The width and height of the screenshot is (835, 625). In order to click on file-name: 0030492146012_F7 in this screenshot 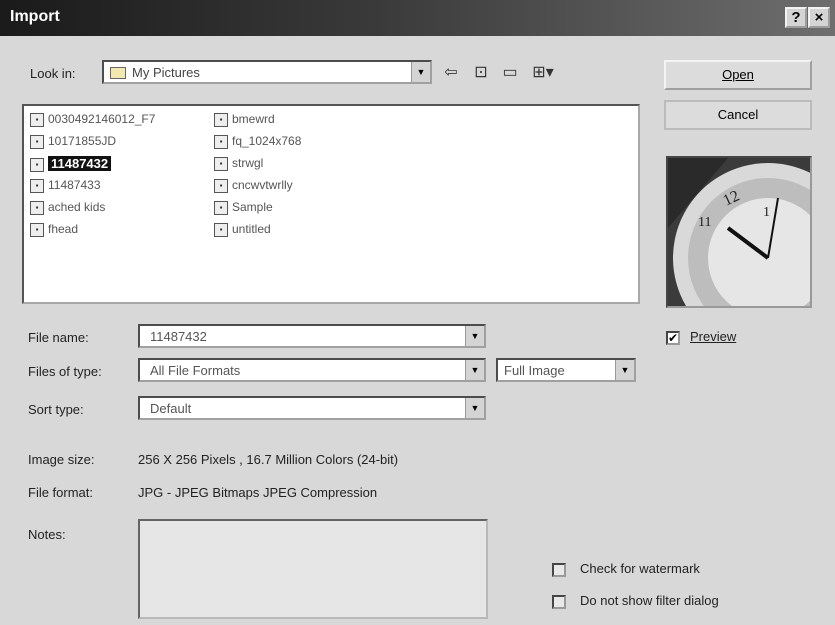, I will do `click(102, 119)`.